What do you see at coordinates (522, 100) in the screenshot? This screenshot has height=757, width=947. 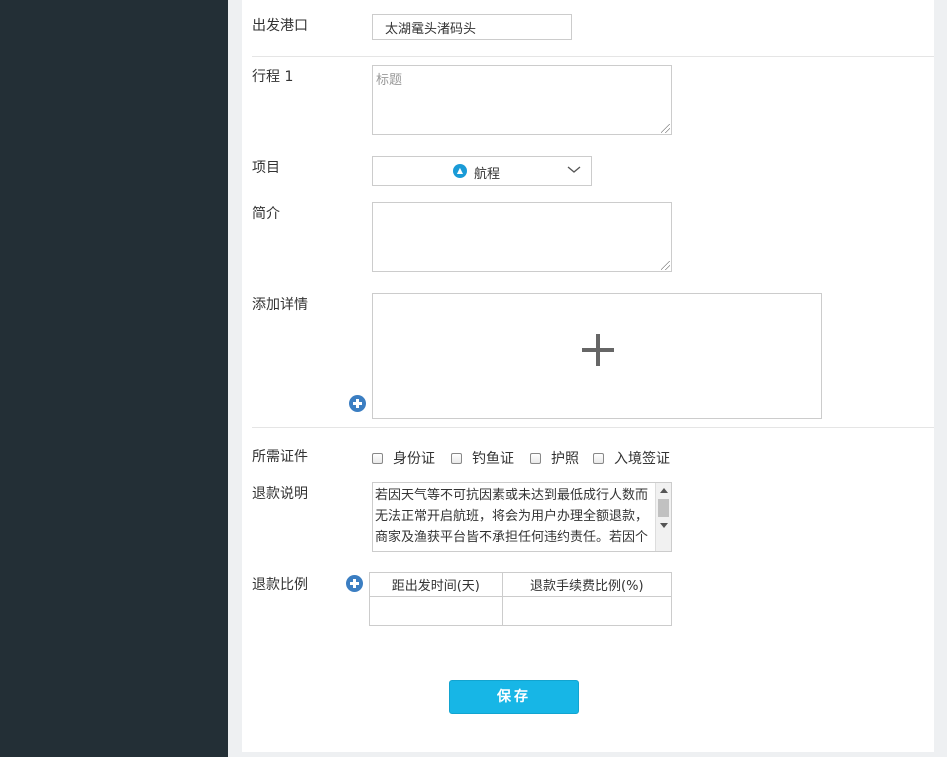 I see `itinerary-title-textarea: 标题` at bounding box center [522, 100].